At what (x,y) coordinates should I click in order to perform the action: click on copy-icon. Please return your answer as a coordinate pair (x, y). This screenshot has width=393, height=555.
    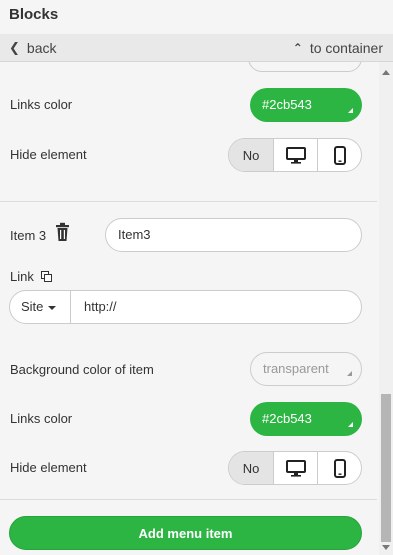
    Looking at the image, I should click on (46, 278).